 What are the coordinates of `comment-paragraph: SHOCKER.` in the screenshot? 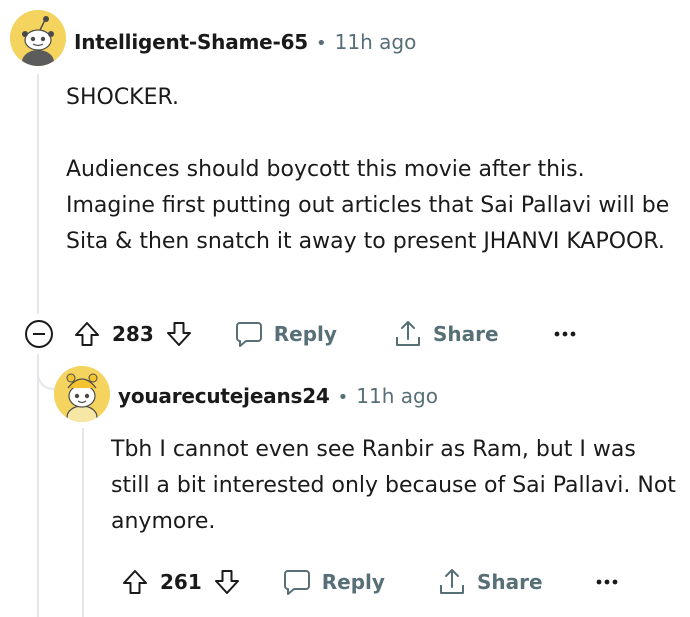 It's located at (123, 97).